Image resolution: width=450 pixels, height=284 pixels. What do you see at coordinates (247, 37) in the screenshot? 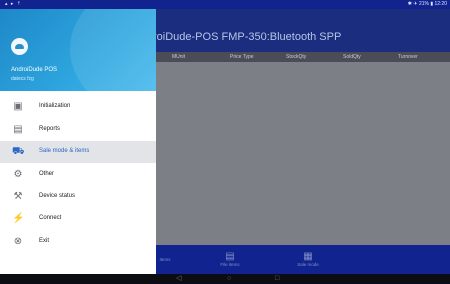
I see `app-title: roiDude-POS FMP-350:Bluetooth SPP` at bounding box center [247, 37].